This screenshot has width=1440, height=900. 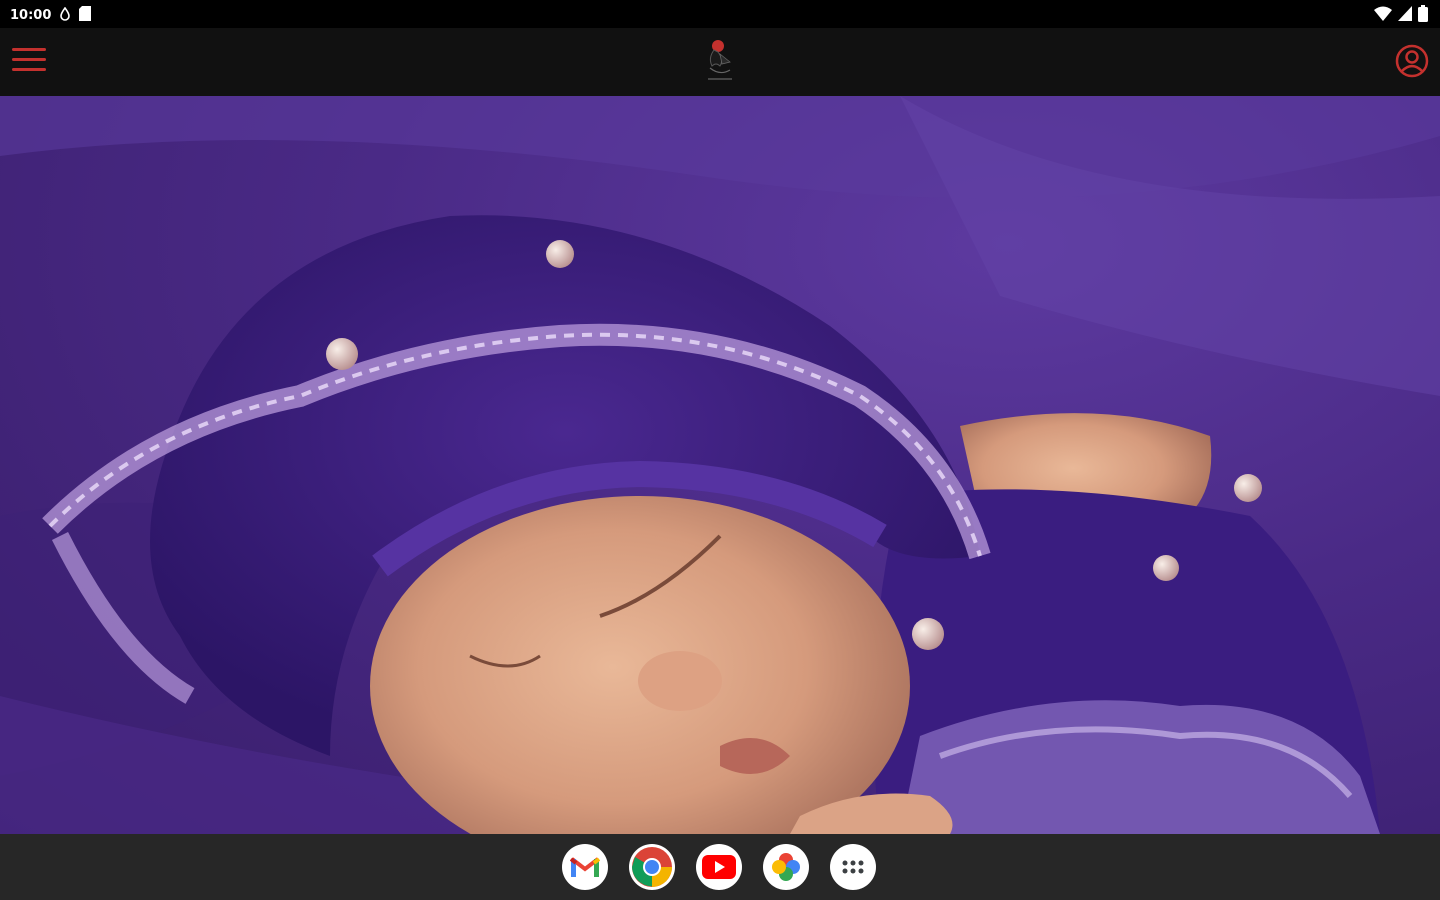 What do you see at coordinates (29, 62) in the screenshot?
I see `hamburger-menu-icon` at bounding box center [29, 62].